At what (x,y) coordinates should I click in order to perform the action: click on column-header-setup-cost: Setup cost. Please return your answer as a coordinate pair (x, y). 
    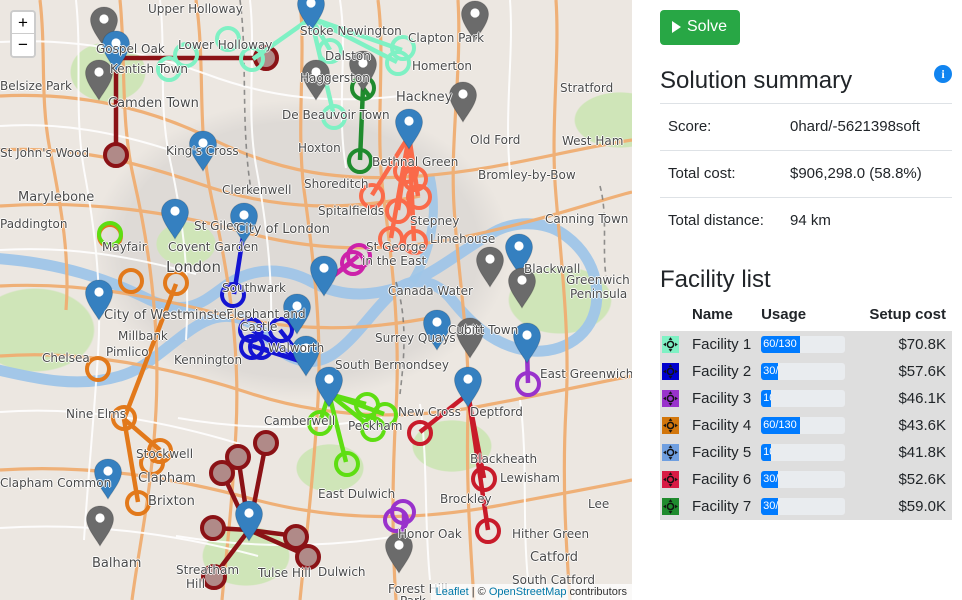
    Looking at the image, I should click on (907, 314).